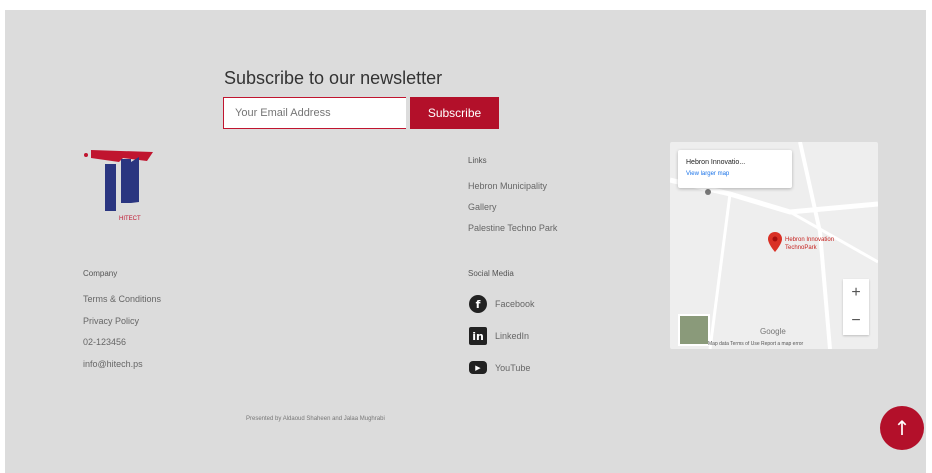  I want to click on email-link: info@hitech.ps, so click(113, 364).